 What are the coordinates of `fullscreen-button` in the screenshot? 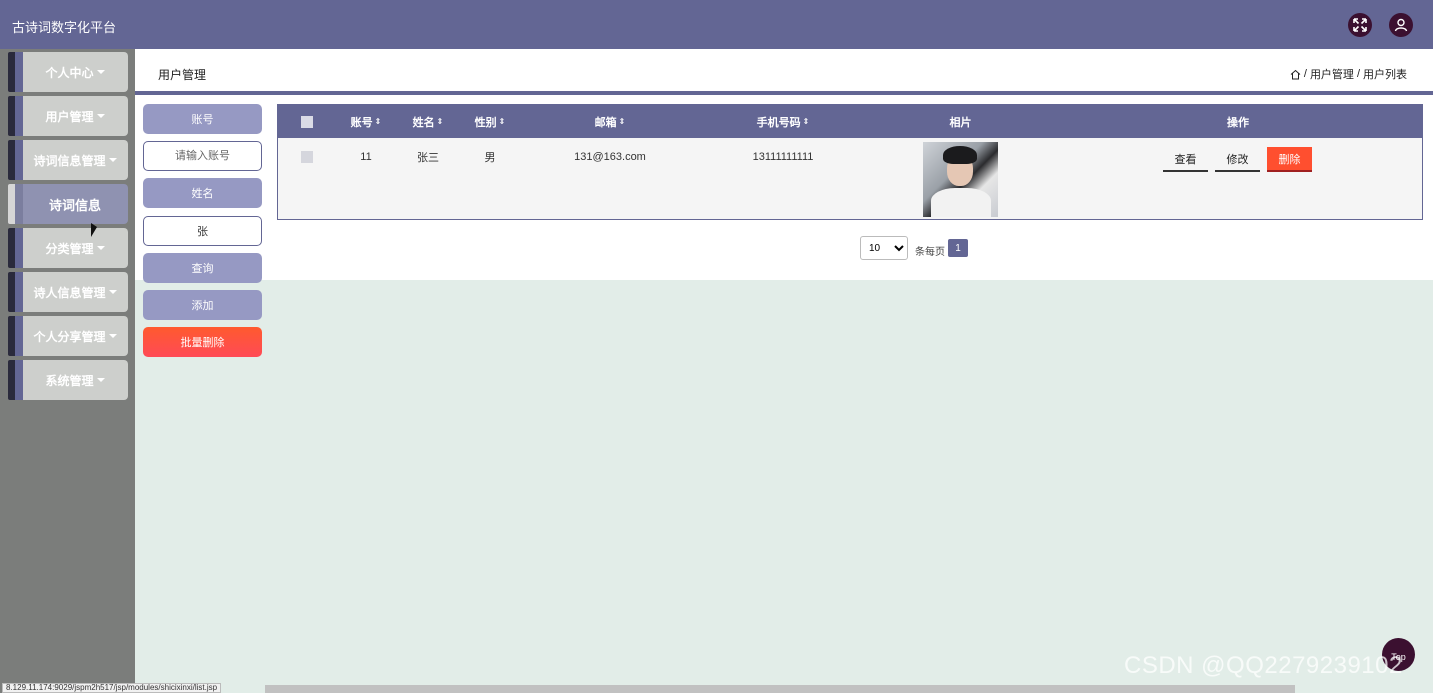 It's located at (1360, 25).